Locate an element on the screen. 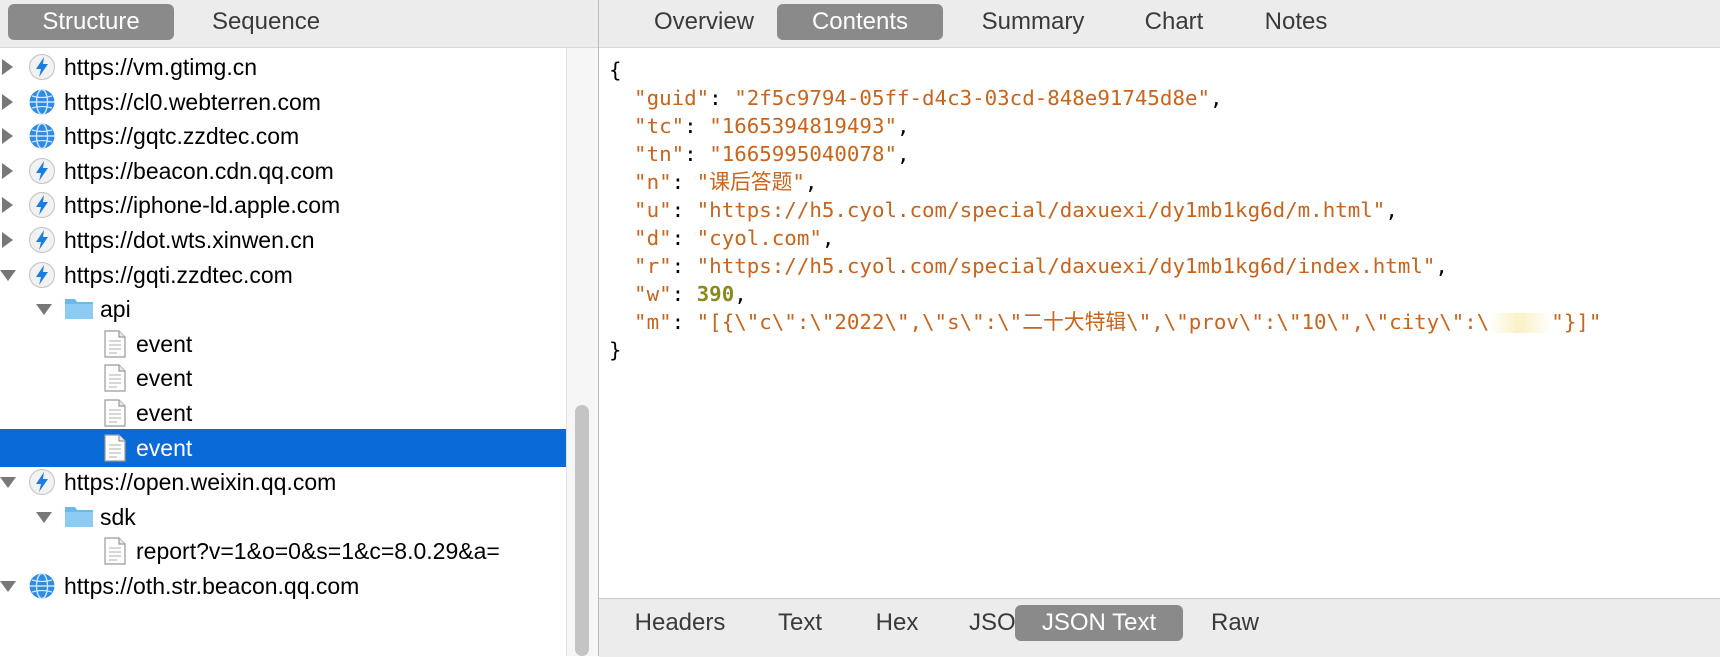  tree-row: https://gqti.zzdtec.com is located at coordinates (283, 275).